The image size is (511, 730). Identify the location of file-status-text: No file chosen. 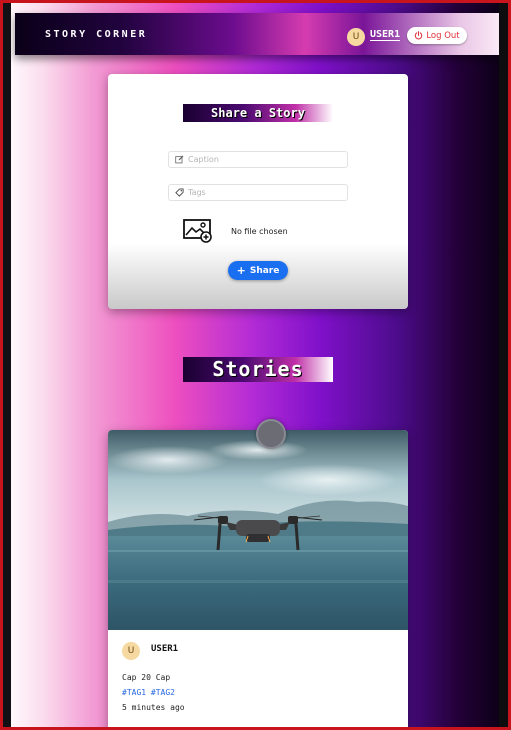
(259, 231).